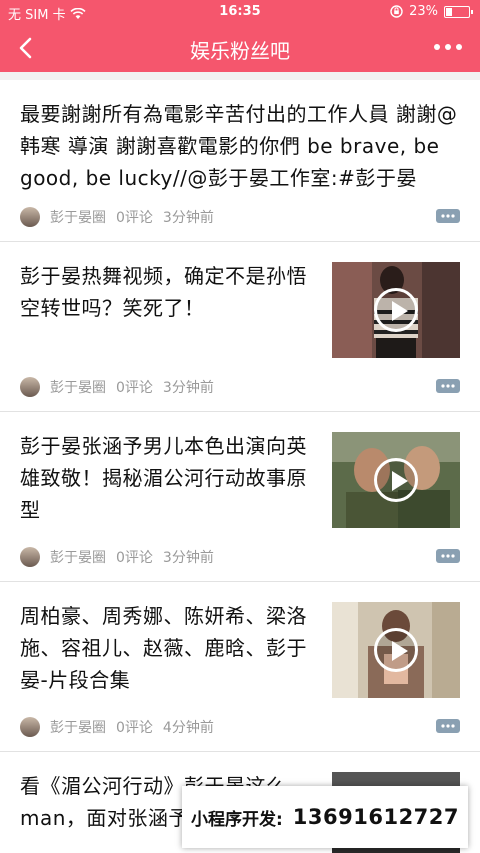 This screenshot has height=853, width=480. What do you see at coordinates (188, 728) in the screenshot?
I see `post-time: 4分钟前` at bounding box center [188, 728].